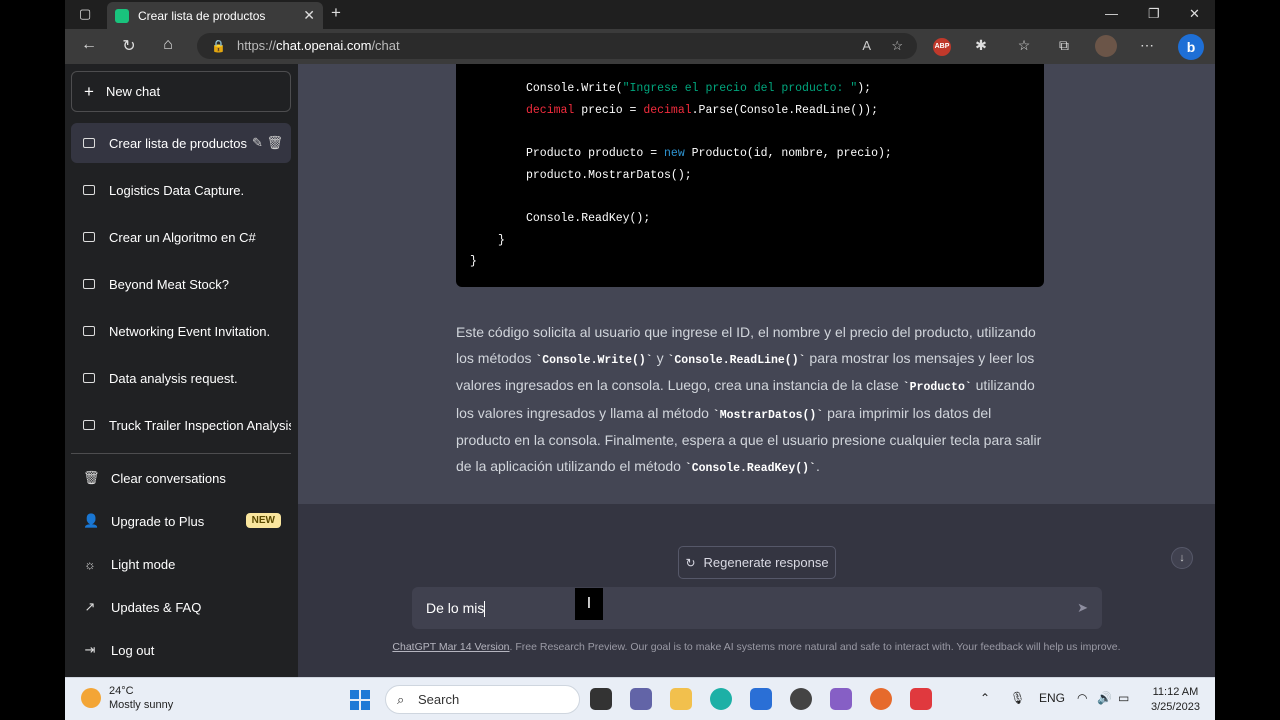  What do you see at coordinates (1175, 707) in the screenshot?
I see `date: 3/25/2023` at bounding box center [1175, 707].